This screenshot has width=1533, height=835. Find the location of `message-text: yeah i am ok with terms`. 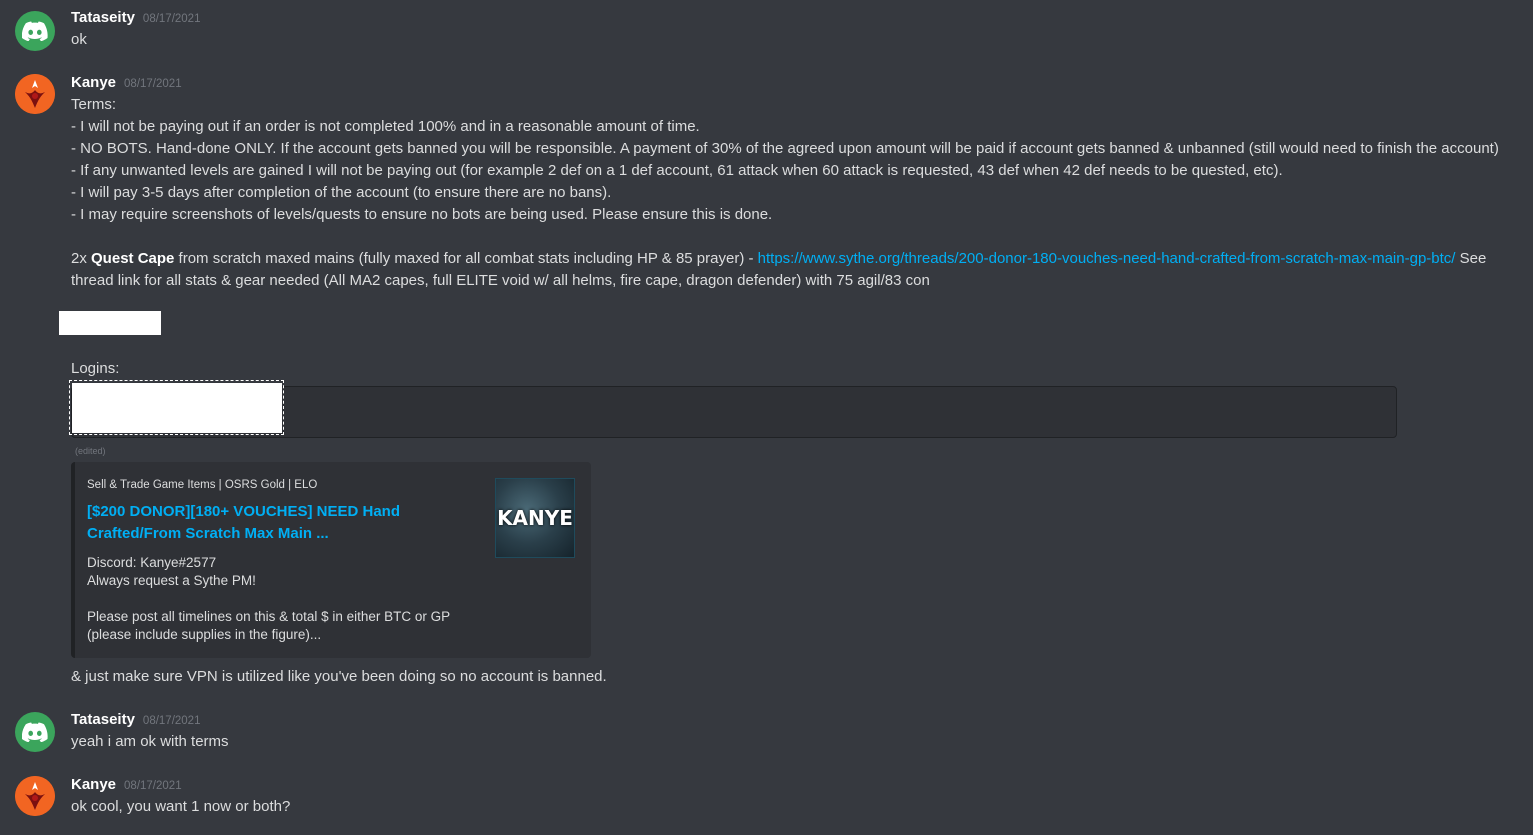

message-text: yeah i am ok with terms is located at coordinates (150, 741).